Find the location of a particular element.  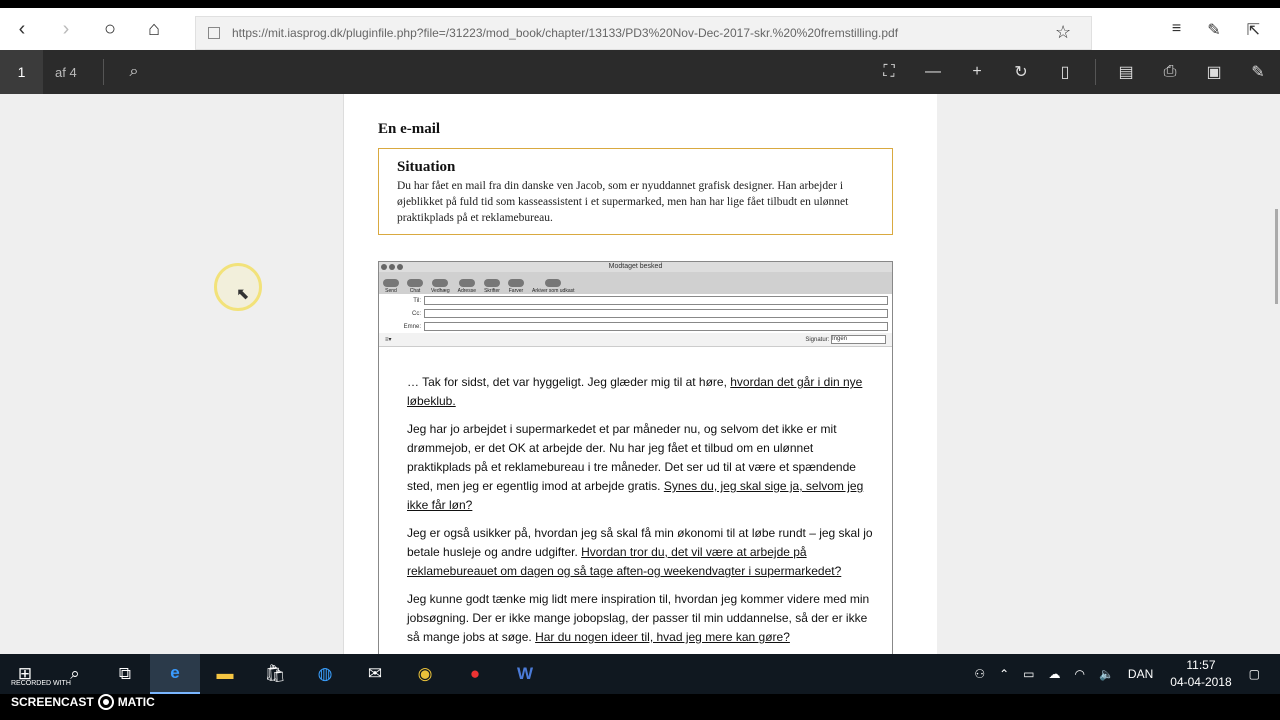

zoom-in-icon: + is located at coordinates (977, 72).